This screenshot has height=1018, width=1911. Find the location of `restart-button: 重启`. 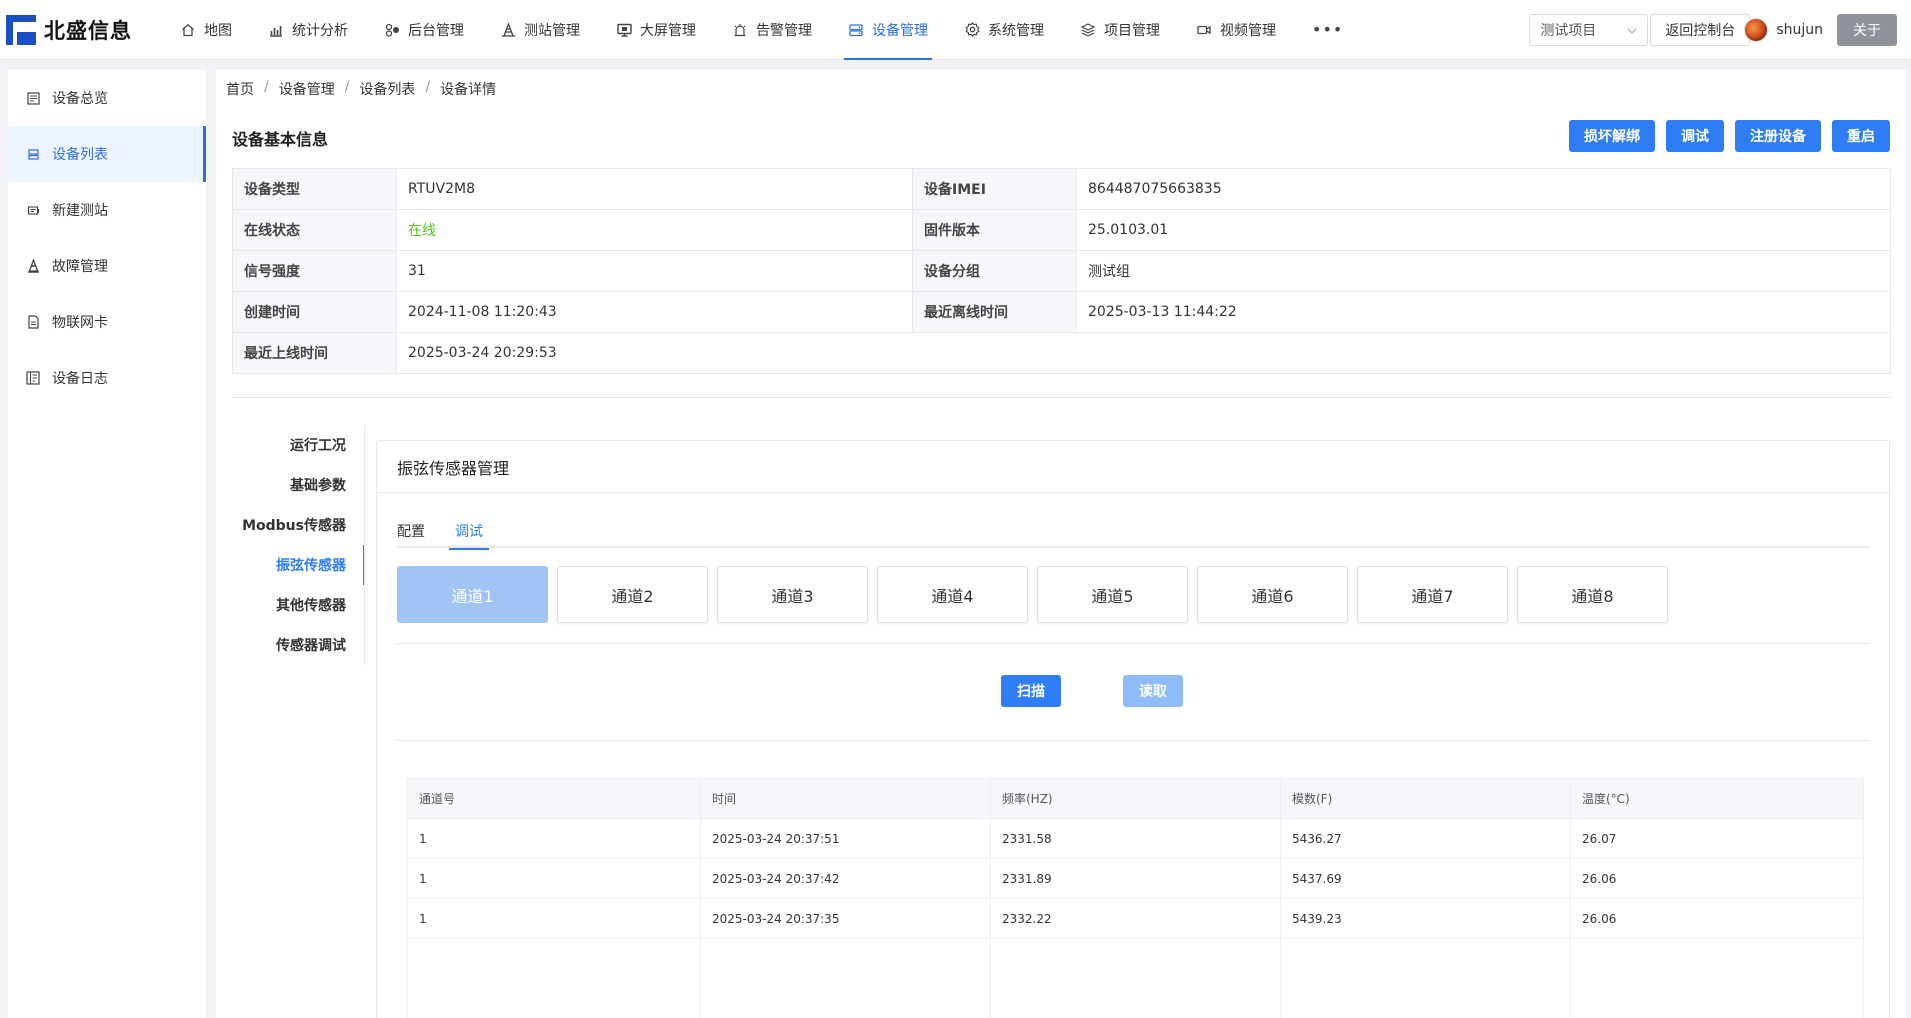

restart-button: 重启 is located at coordinates (1861, 136).